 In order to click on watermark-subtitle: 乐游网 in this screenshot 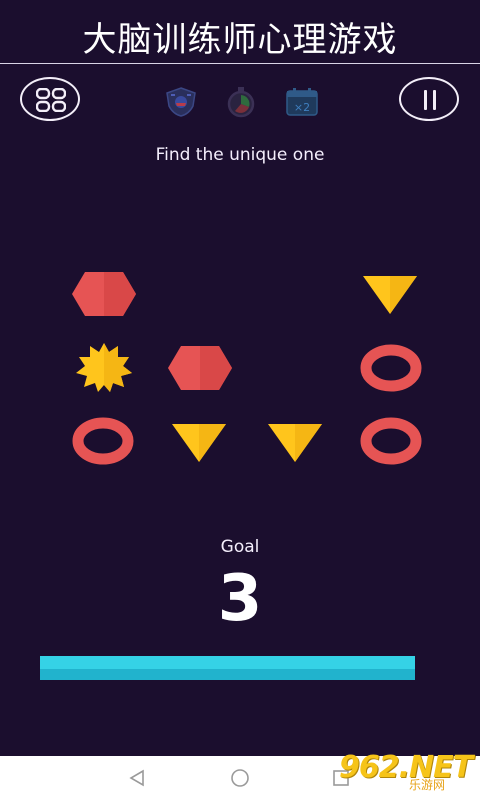, I will do `click(427, 785)`.